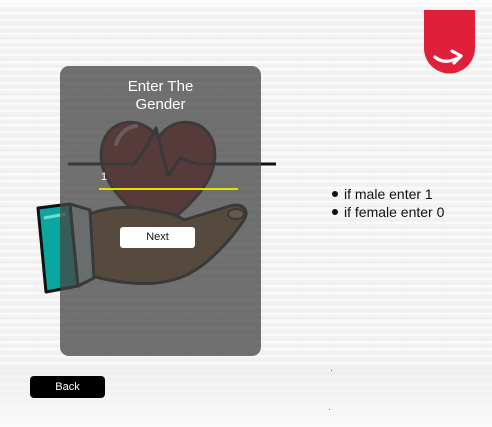  What do you see at coordinates (246, 5) in the screenshot?
I see `background-top-band` at bounding box center [246, 5].